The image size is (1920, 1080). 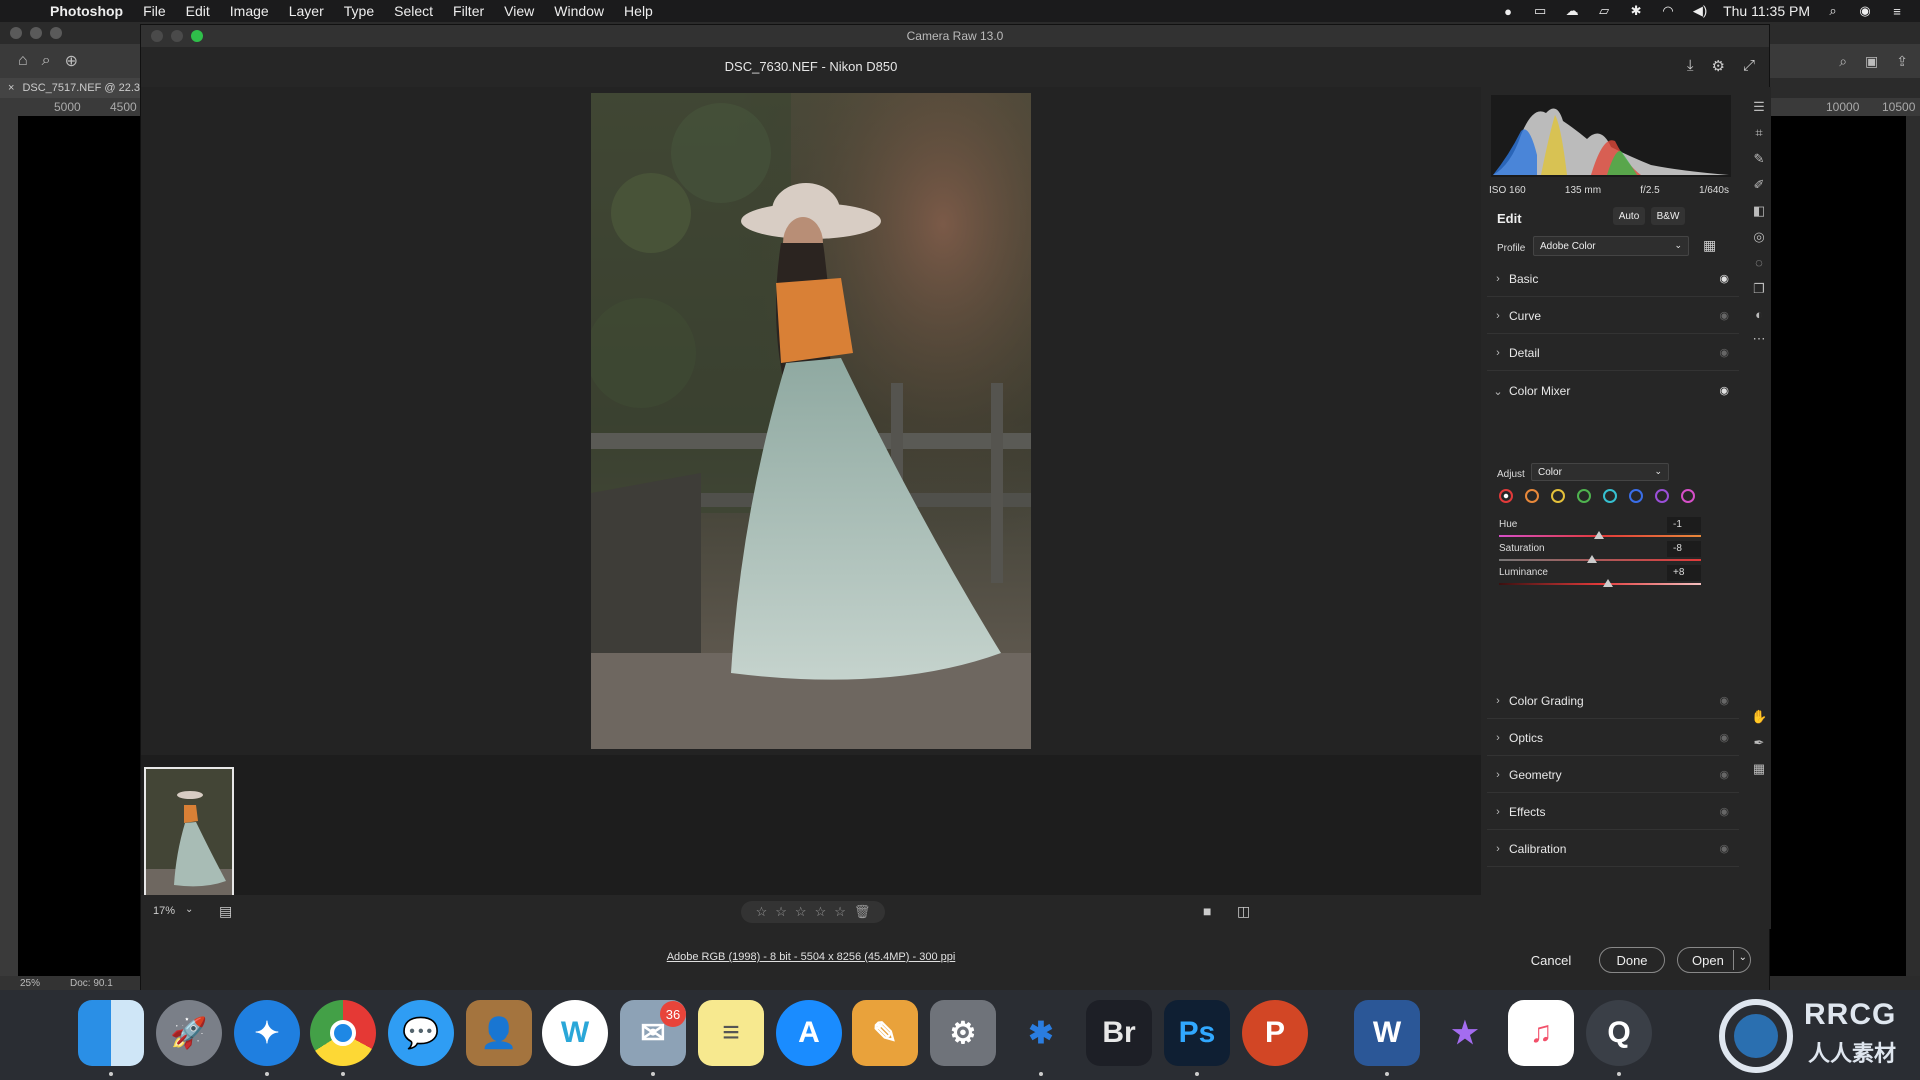 What do you see at coordinates (1613, 316) in the screenshot?
I see `section-curve: › Curve ◉` at bounding box center [1613, 316].